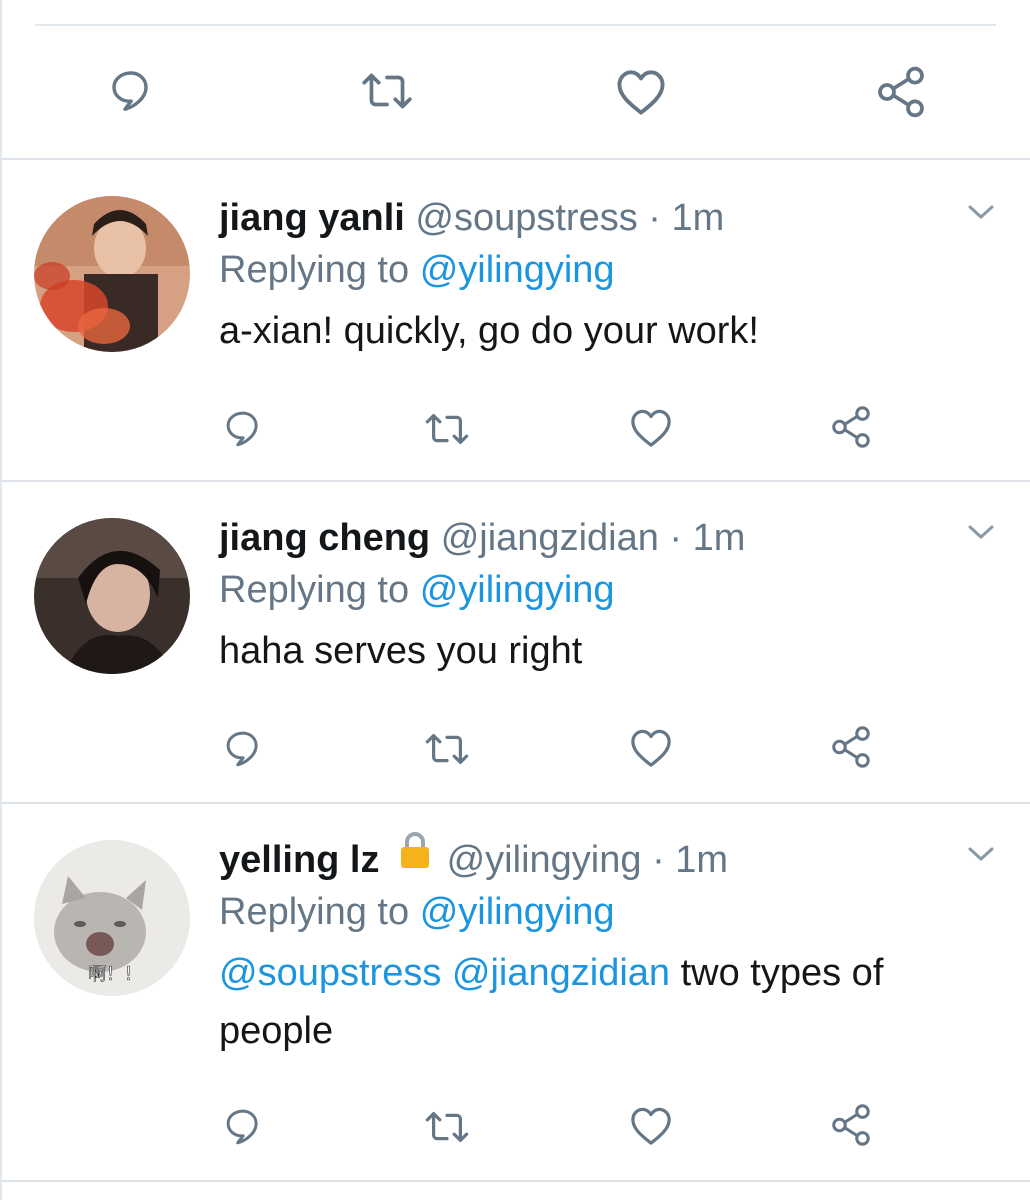 The height and width of the screenshot is (1200, 1030). Describe the element at coordinates (544, 860) in the screenshot. I see `handle: @yilingying` at that location.